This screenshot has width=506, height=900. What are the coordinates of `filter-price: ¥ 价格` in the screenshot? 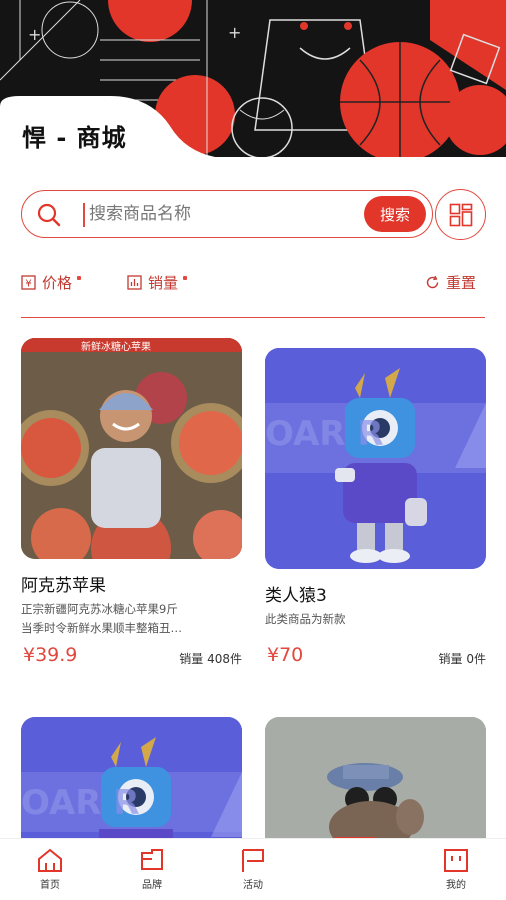 It's located at (51, 282).